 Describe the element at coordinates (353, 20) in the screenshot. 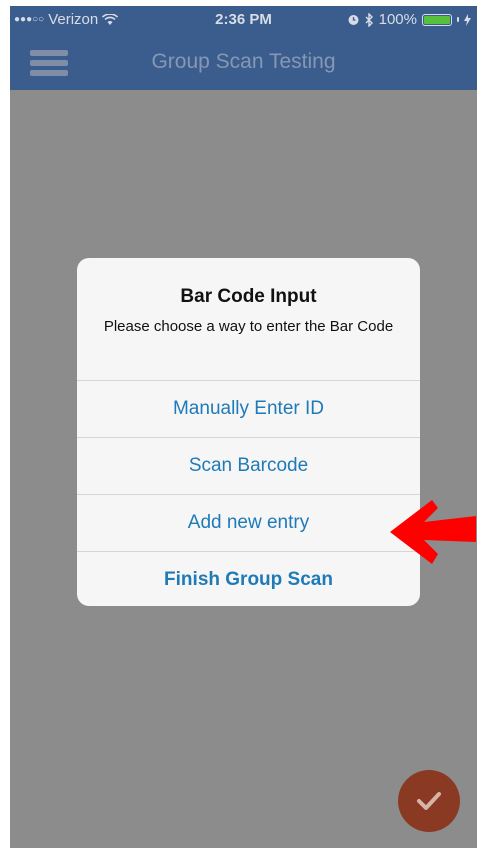

I see `alarm-icon` at that location.